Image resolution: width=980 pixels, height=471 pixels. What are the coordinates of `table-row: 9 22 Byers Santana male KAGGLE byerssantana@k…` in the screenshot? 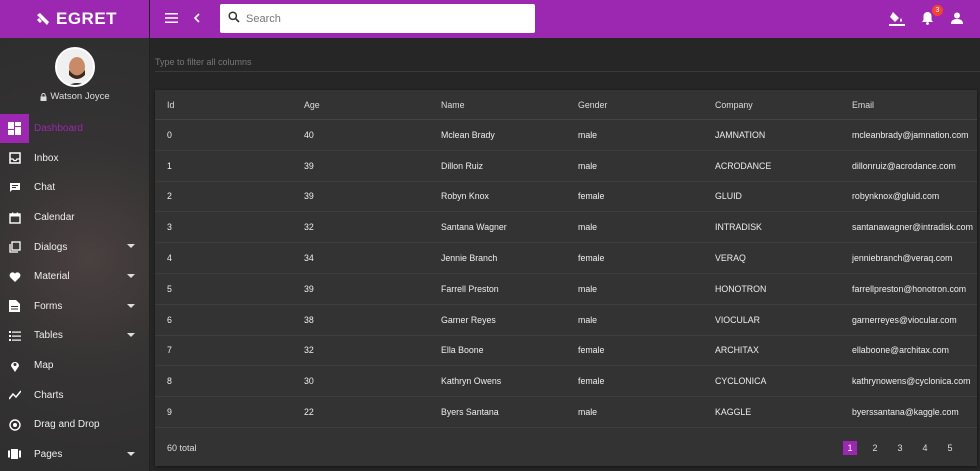 It's located at (566, 412).